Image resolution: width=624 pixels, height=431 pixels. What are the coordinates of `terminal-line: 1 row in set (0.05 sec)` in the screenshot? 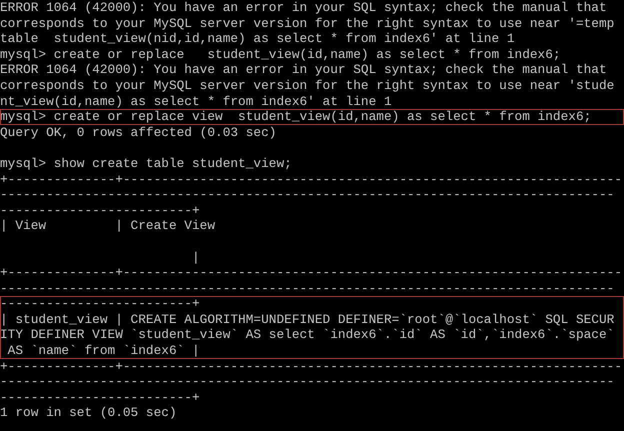 It's located at (88, 412).